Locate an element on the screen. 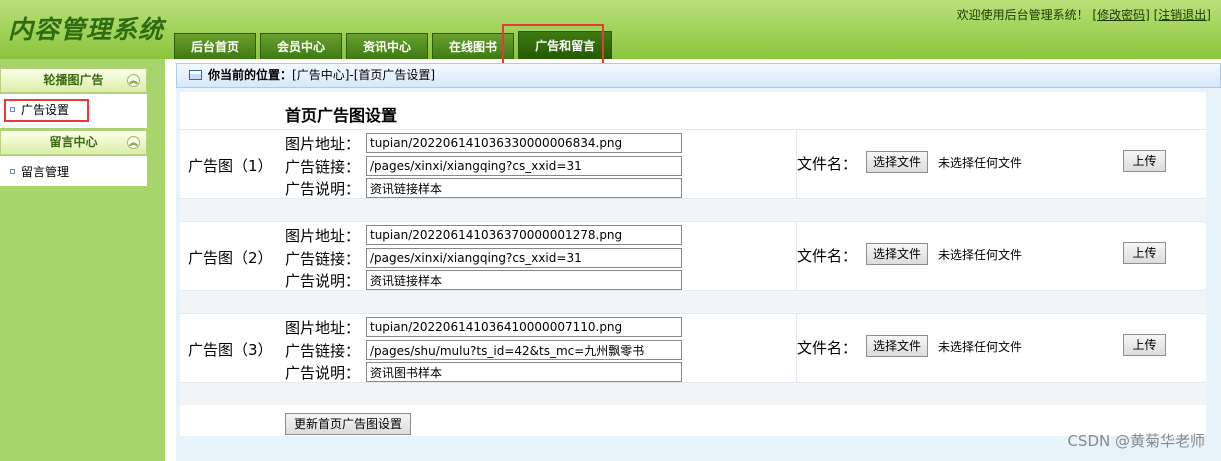  bullet-icon is located at coordinates (12, 171).